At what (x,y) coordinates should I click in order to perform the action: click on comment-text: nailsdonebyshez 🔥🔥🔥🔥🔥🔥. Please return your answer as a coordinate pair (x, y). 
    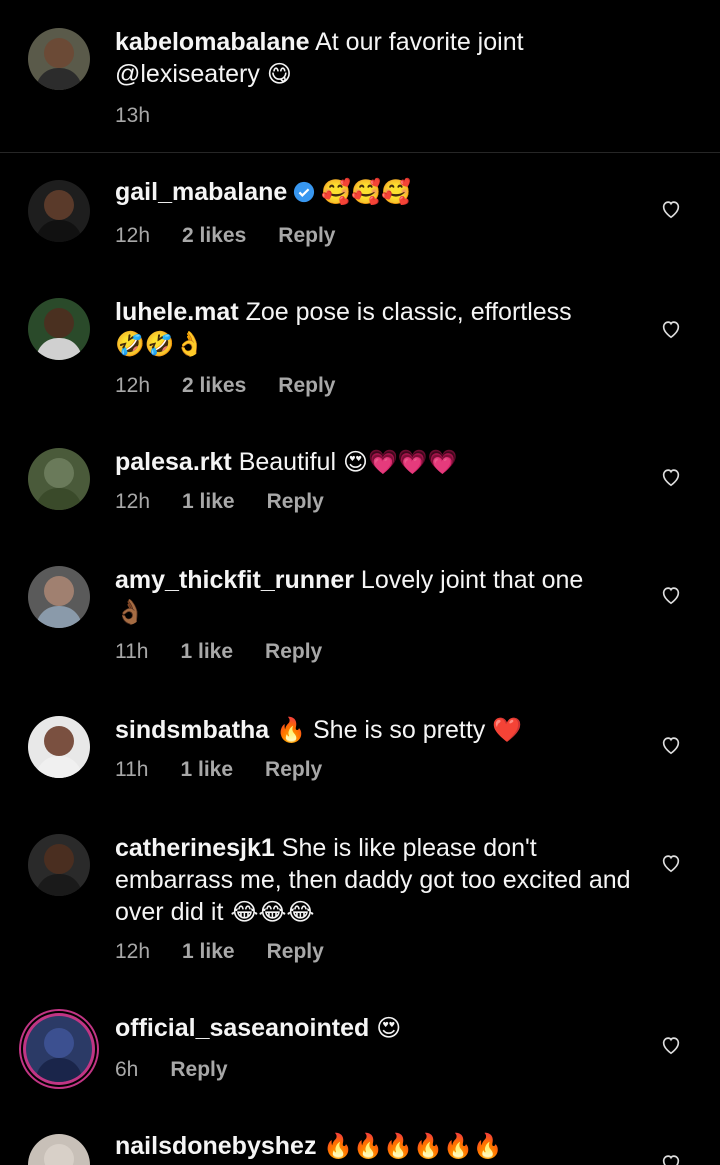
    Looking at the image, I should click on (375, 1146).